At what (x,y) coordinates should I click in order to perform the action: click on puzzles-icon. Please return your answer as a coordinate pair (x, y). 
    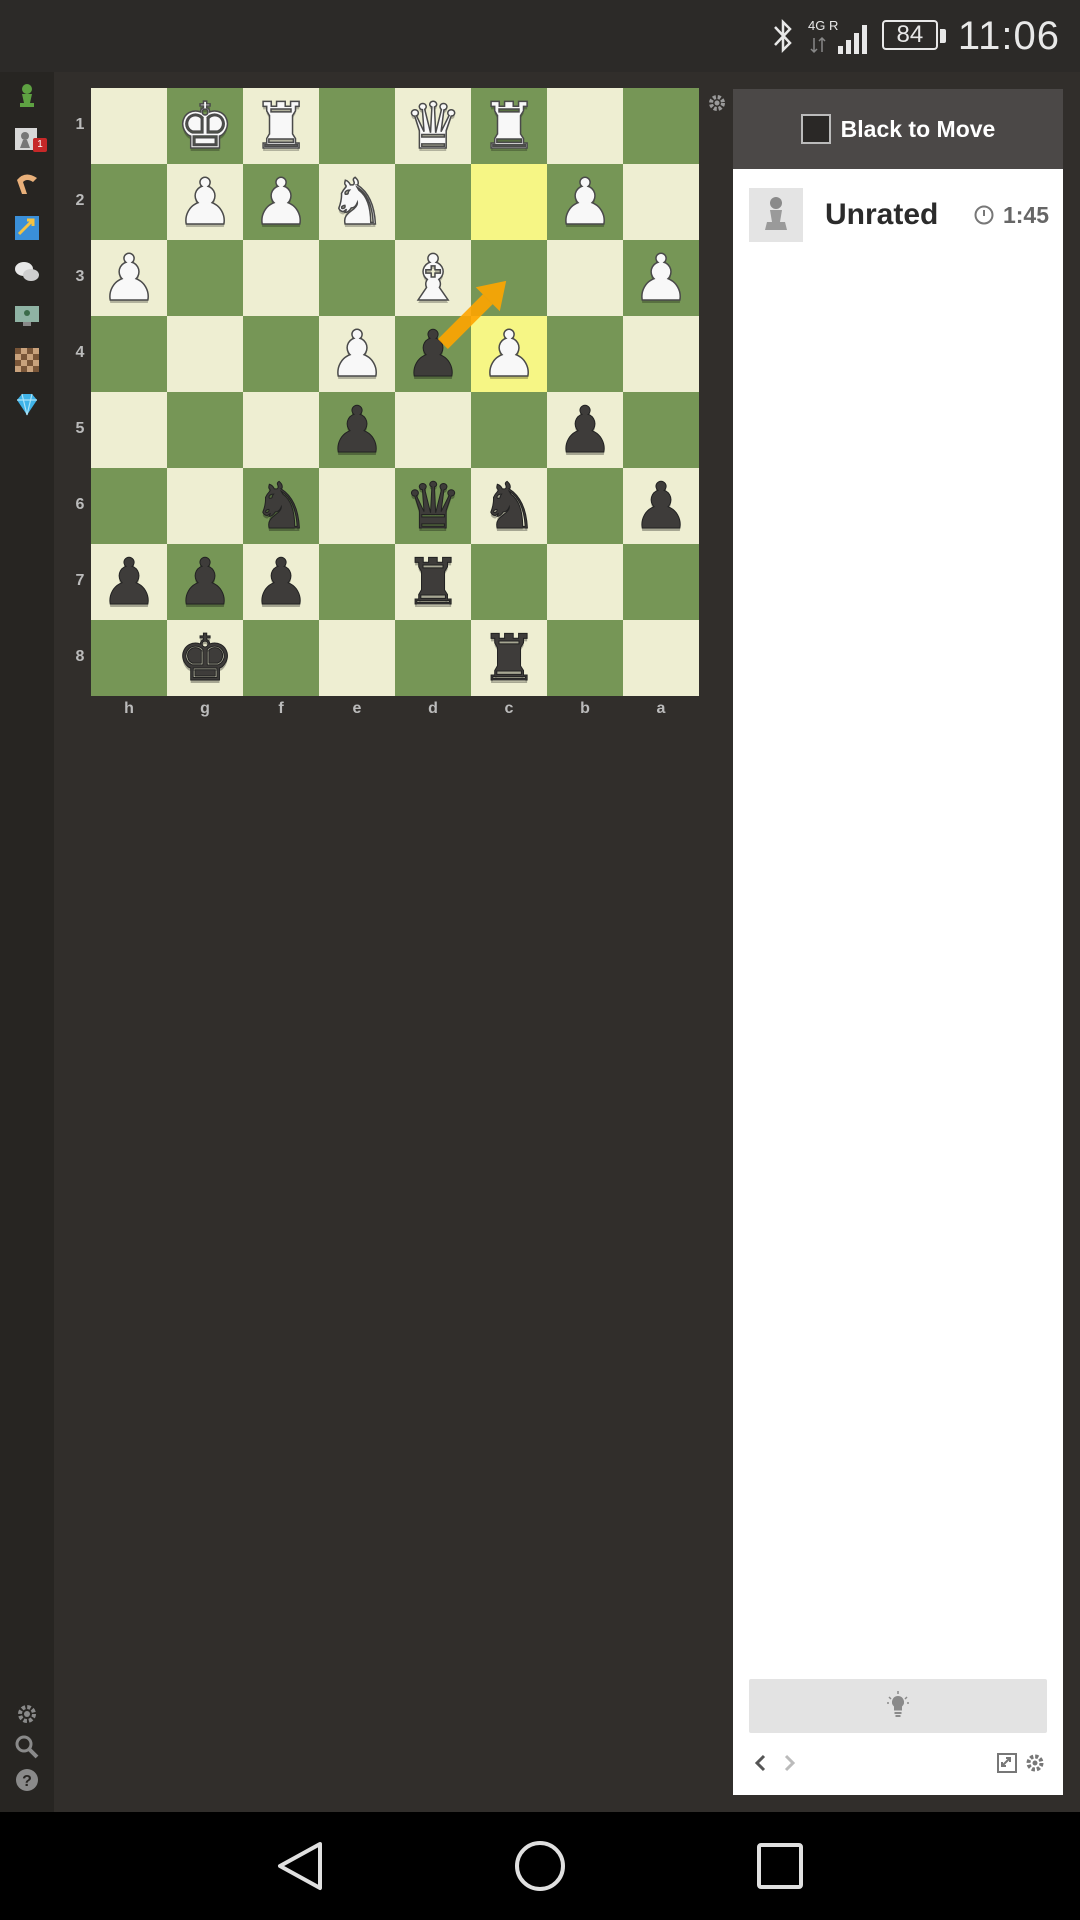
    Looking at the image, I should click on (27, 228).